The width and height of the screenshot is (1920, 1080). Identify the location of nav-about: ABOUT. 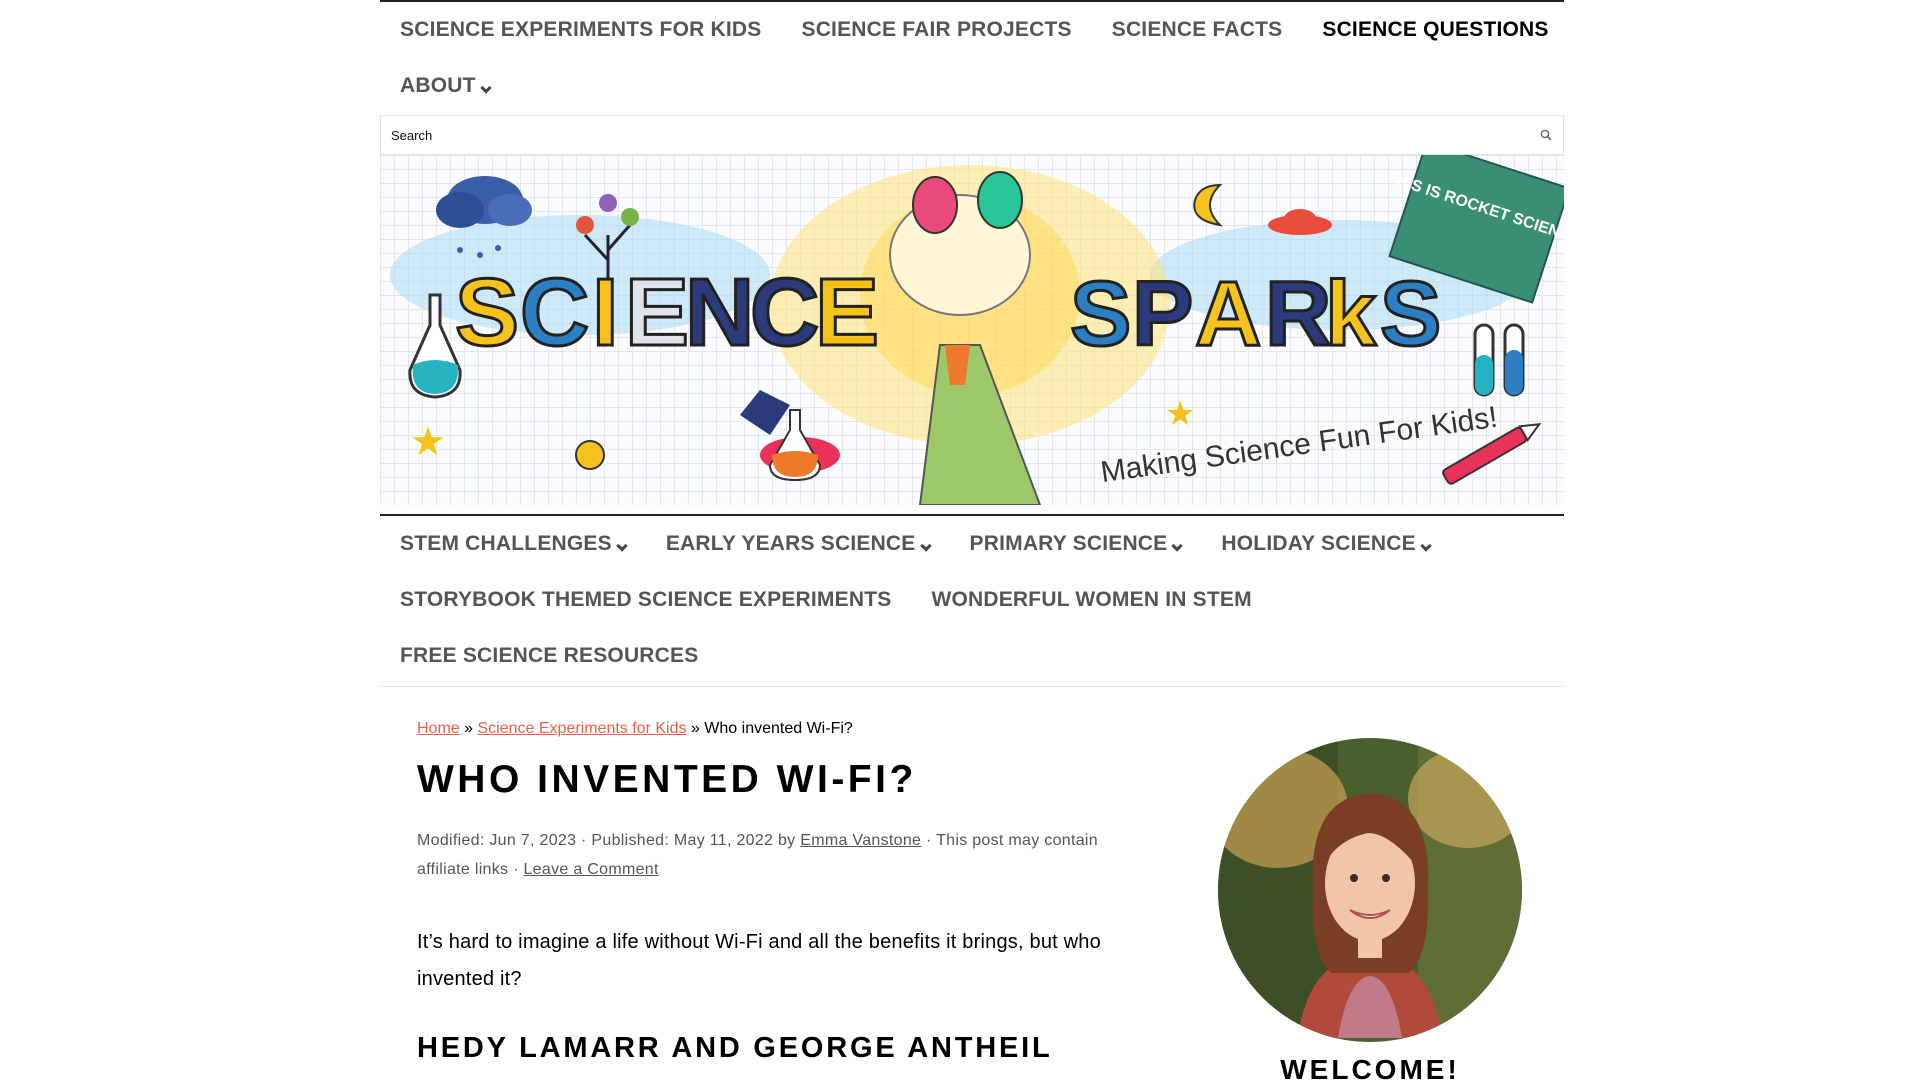
(446, 86).